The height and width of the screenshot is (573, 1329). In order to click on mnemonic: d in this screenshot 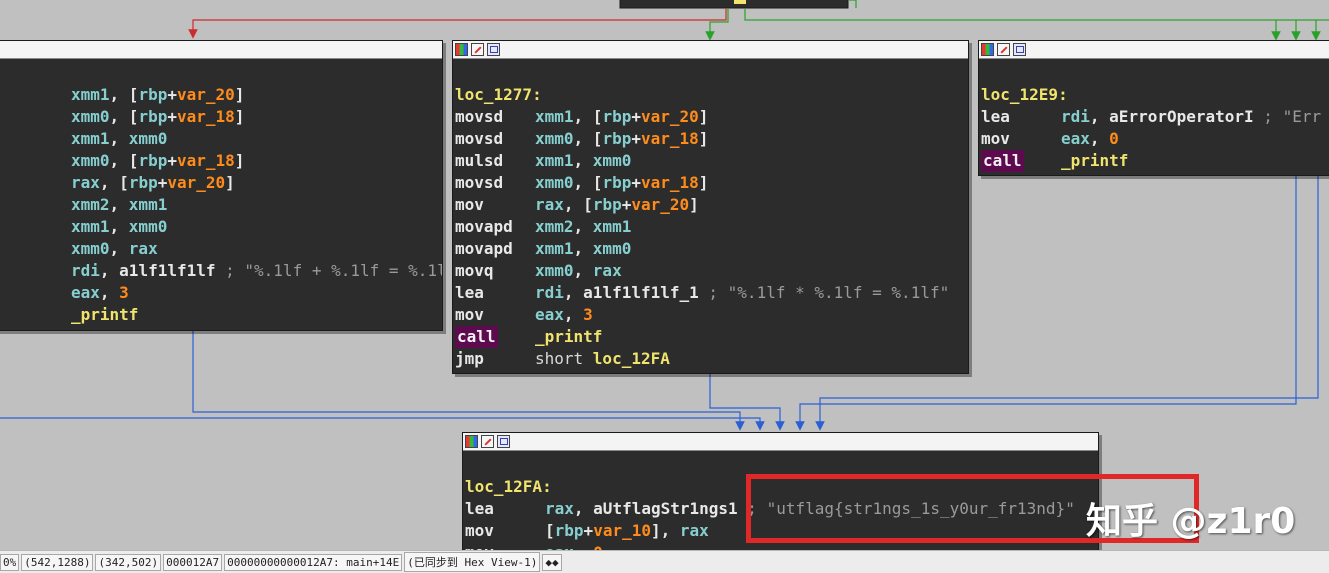, I will do `click(35, 205)`.